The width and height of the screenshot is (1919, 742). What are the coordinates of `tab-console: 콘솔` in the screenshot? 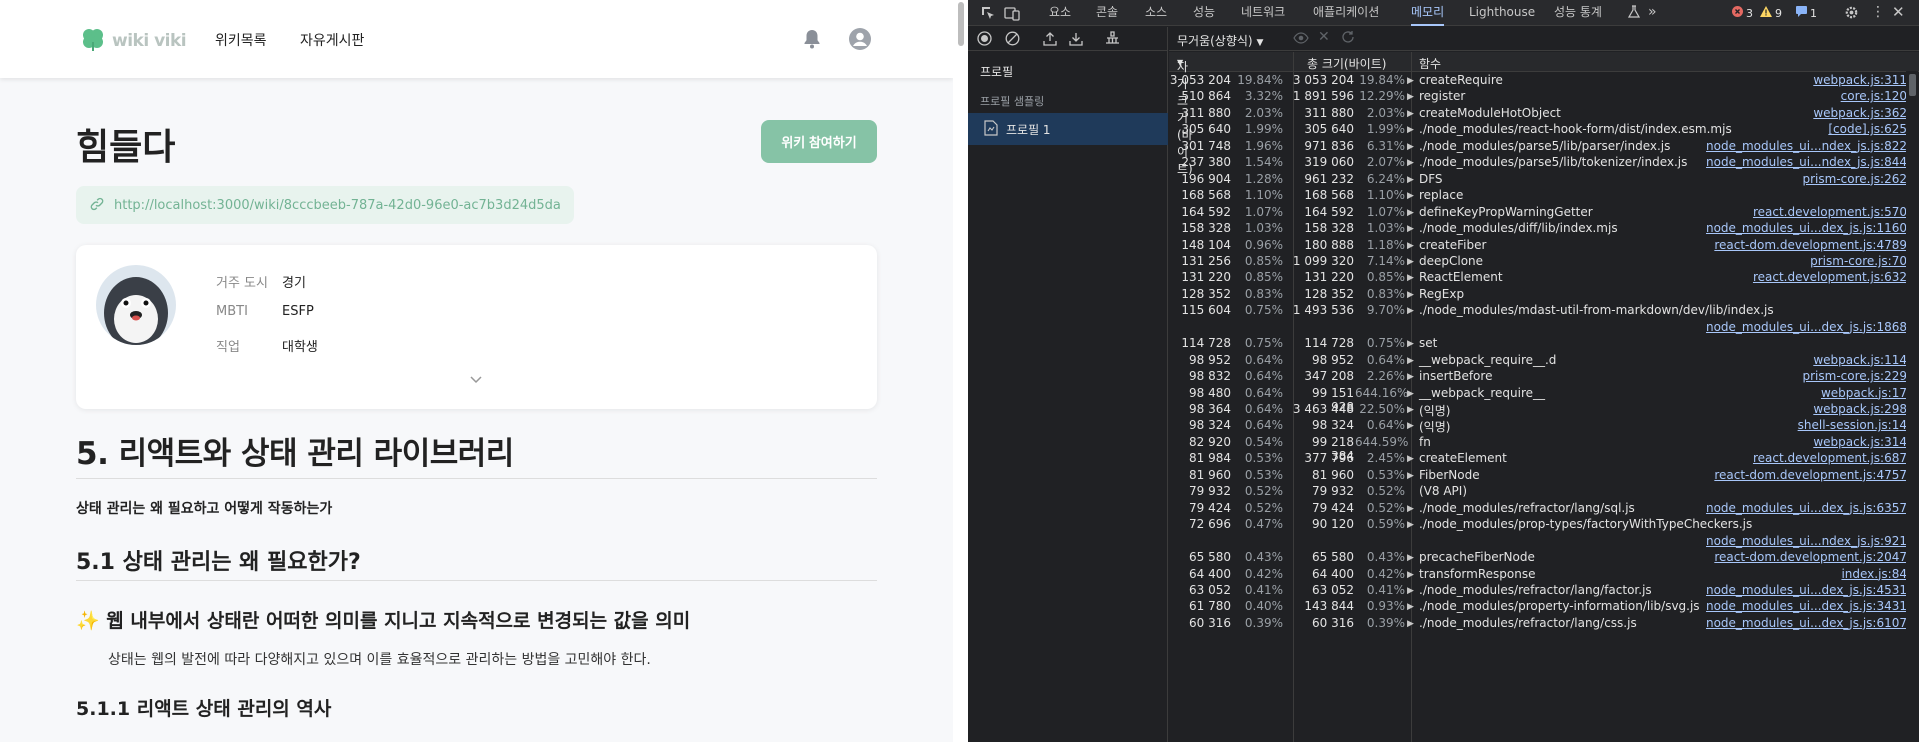 It's located at (1107, 13).